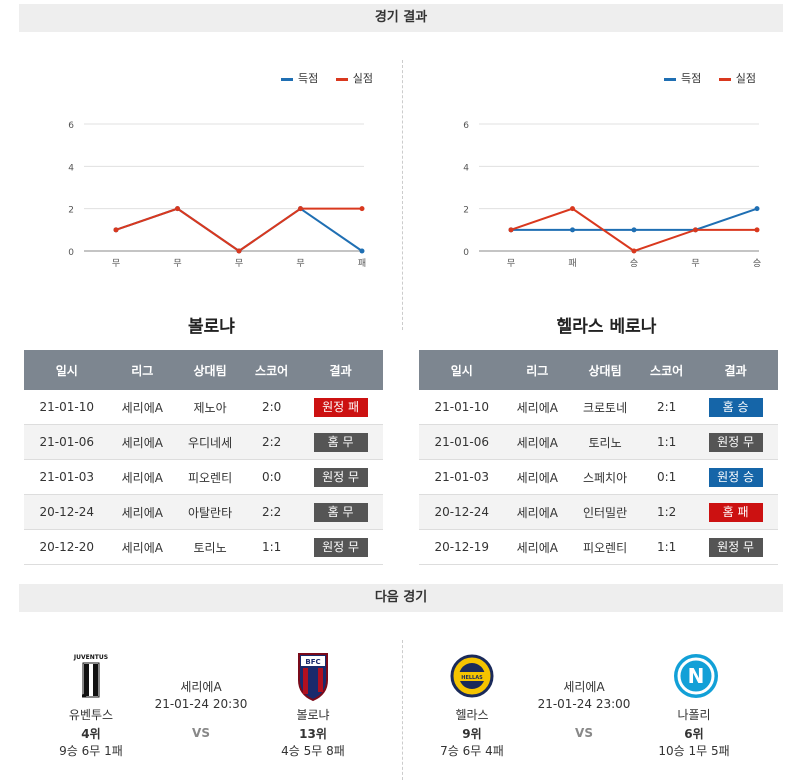 The width and height of the screenshot is (795, 783). What do you see at coordinates (605, 442) in the screenshot?
I see `match-opponent: 토리노` at bounding box center [605, 442].